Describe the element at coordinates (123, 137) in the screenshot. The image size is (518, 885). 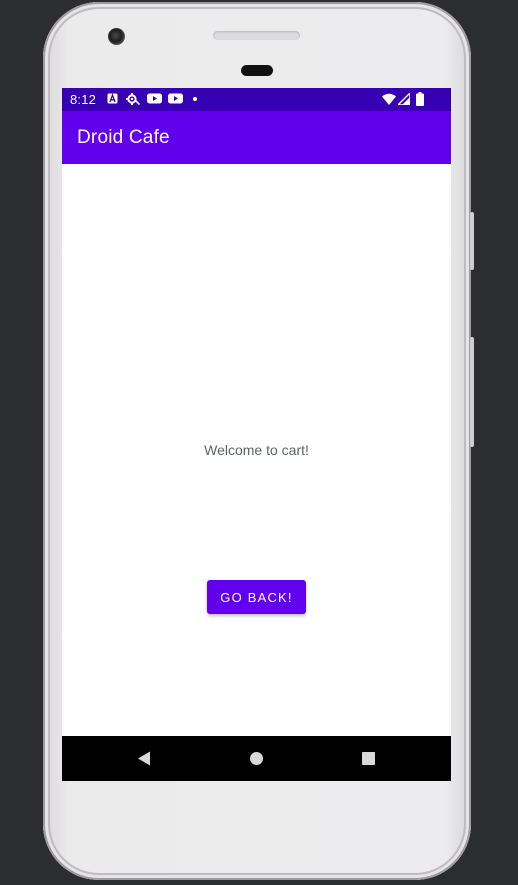
I see `app-title: Droid Cafe` at that location.